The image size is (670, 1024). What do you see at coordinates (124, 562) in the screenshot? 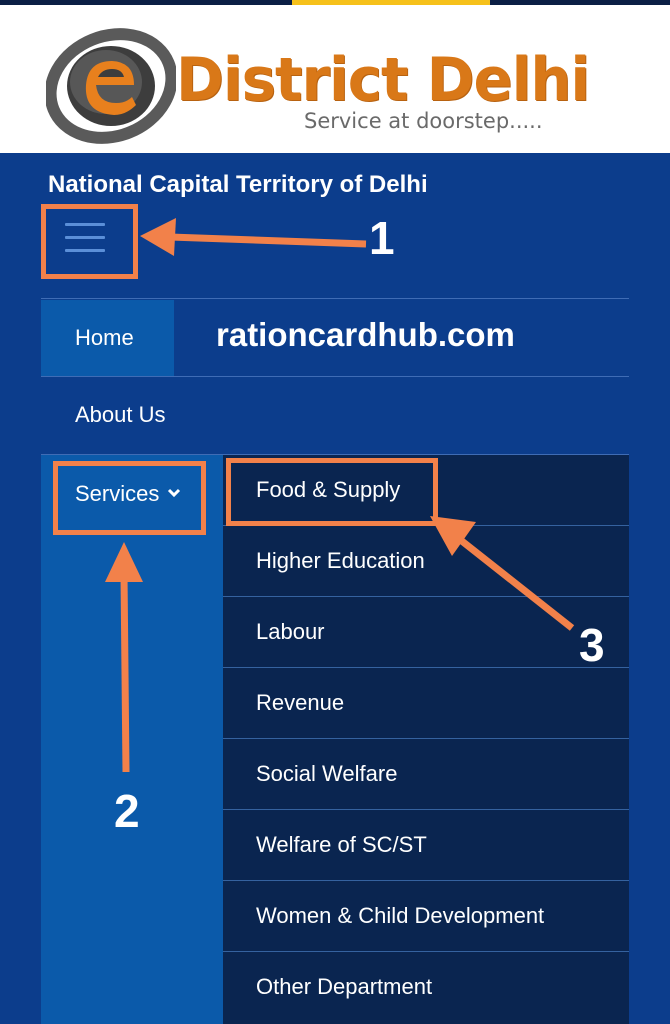
I see `arrow-2-head` at bounding box center [124, 562].